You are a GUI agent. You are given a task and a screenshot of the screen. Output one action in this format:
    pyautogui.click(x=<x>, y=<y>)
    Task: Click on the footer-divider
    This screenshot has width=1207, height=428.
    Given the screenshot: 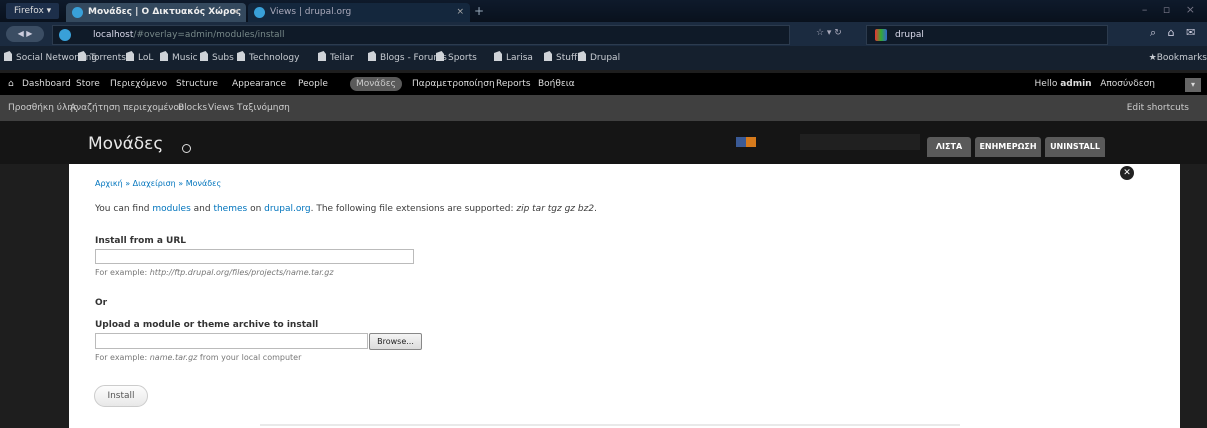 What is the action you would take?
    pyautogui.click(x=610, y=425)
    